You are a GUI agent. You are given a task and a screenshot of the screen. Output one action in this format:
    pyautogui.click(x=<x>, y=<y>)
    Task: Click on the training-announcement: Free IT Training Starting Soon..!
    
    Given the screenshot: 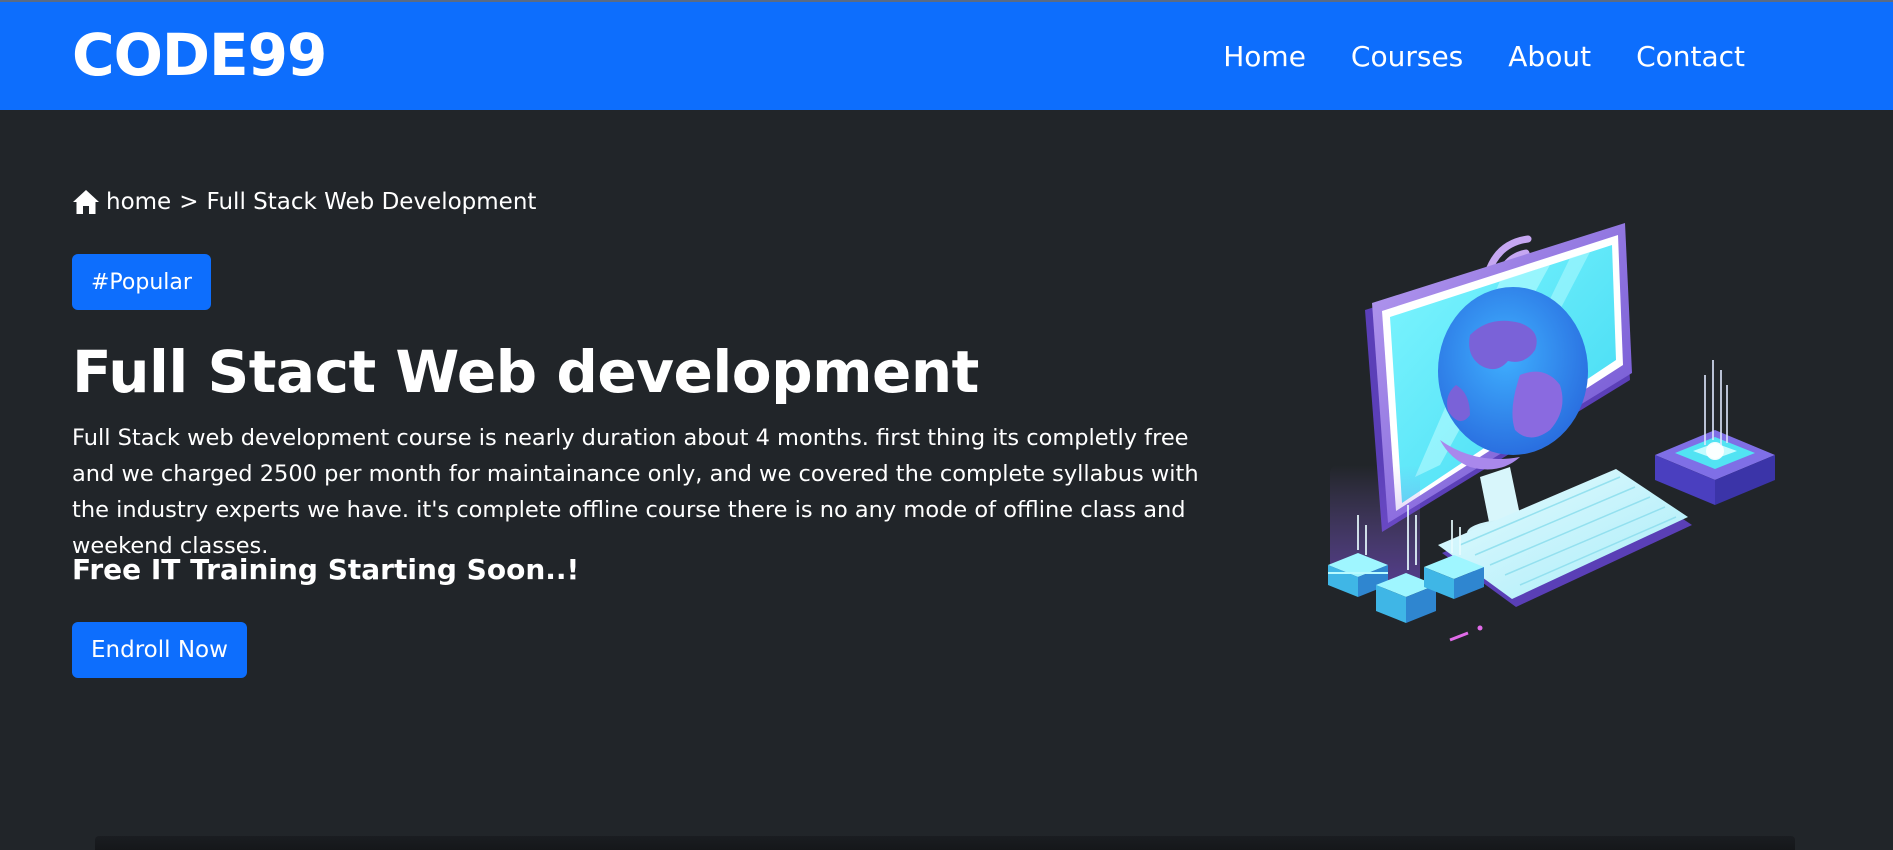 What is the action you would take?
    pyautogui.click(x=326, y=569)
    